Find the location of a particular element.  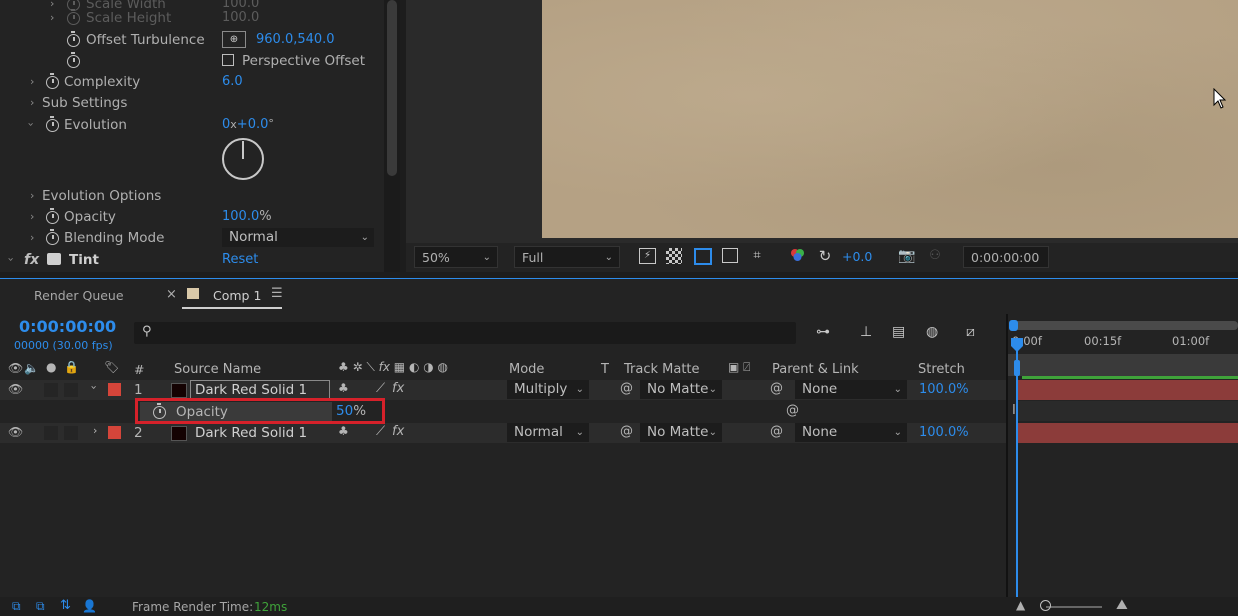

evolution-value: 0x+0.0° is located at coordinates (248, 124).